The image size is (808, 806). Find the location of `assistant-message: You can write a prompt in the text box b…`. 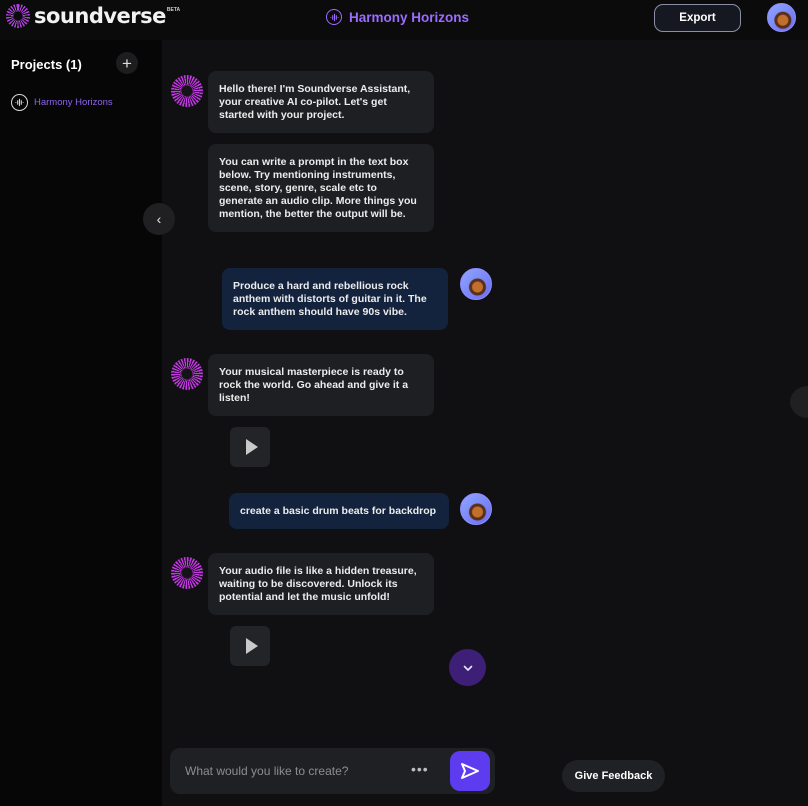

assistant-message: You can write a prompt in the text box b… is located at coordinates (321, 188).